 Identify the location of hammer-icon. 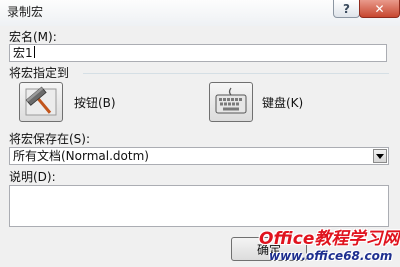
(41, 101).